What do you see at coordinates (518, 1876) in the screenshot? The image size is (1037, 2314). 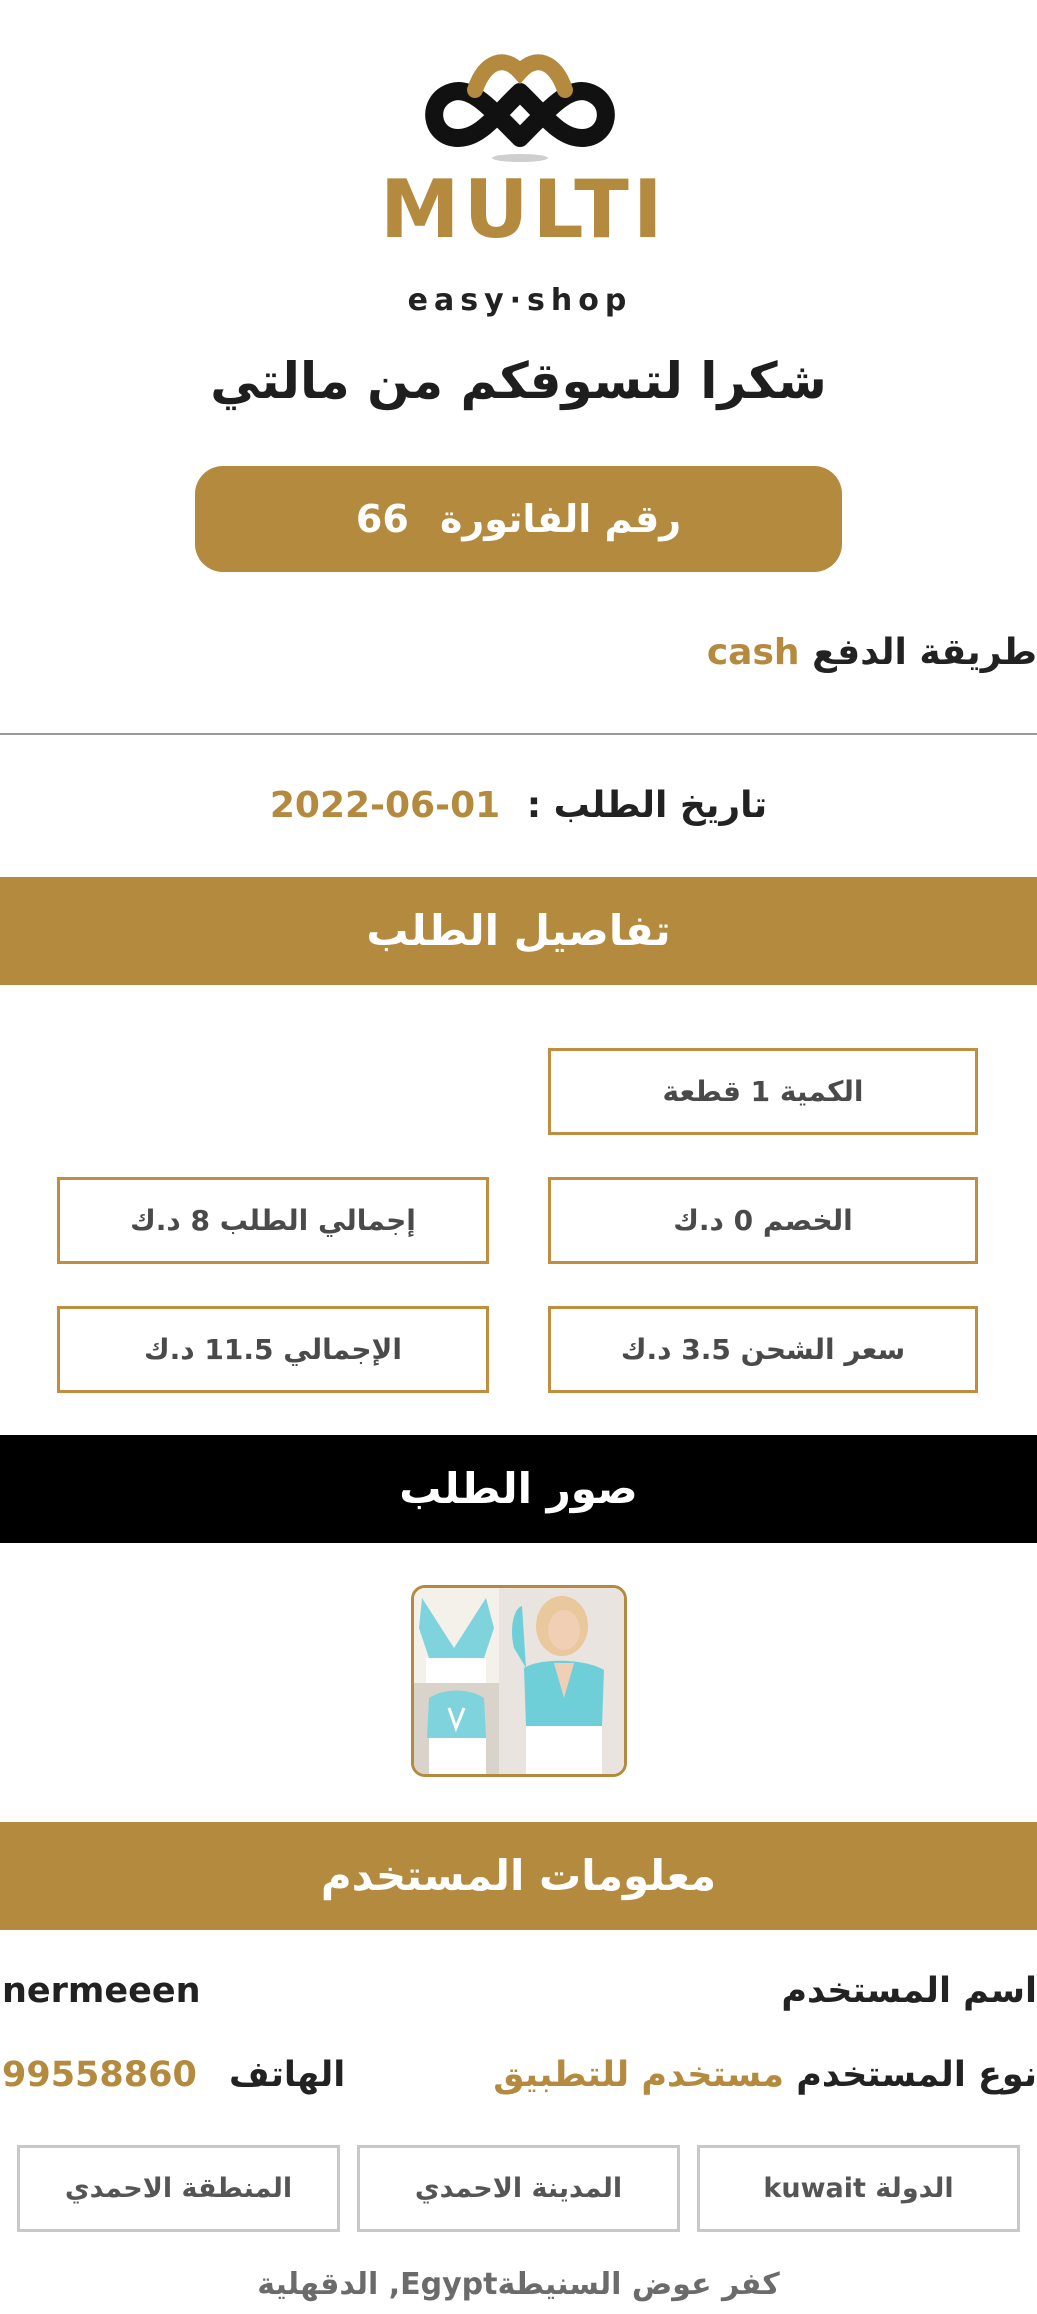 I see `user-info-header: معلومات المستخدم` at bounding box center [518, 1876].